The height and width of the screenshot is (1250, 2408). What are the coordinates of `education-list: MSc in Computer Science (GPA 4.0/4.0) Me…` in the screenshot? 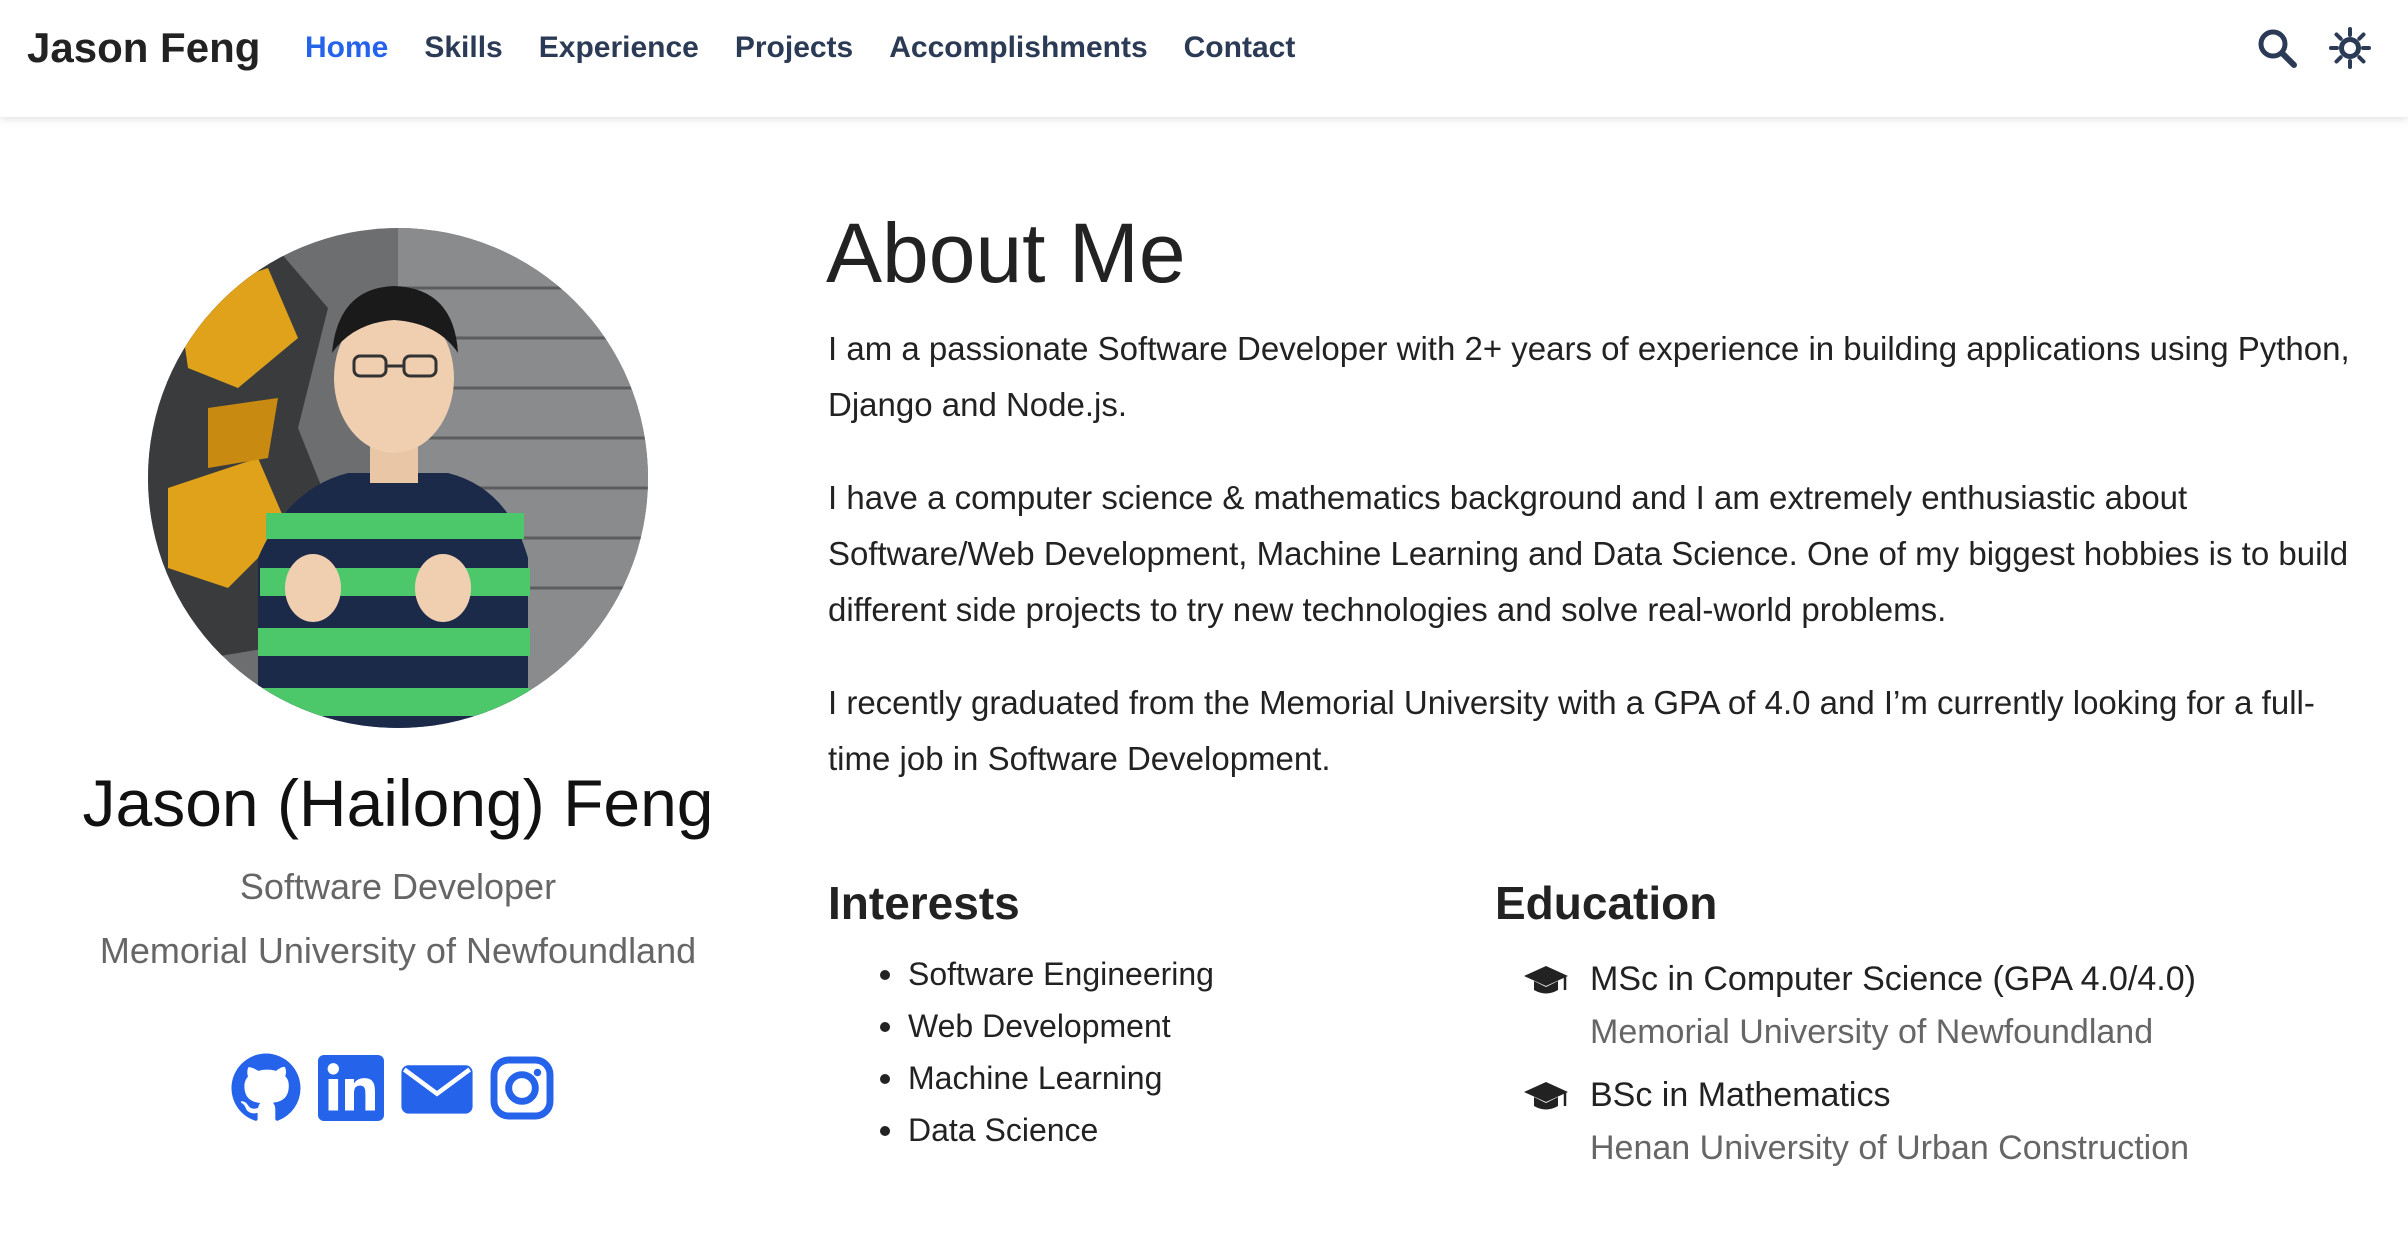 It's located at (1859, 1070).